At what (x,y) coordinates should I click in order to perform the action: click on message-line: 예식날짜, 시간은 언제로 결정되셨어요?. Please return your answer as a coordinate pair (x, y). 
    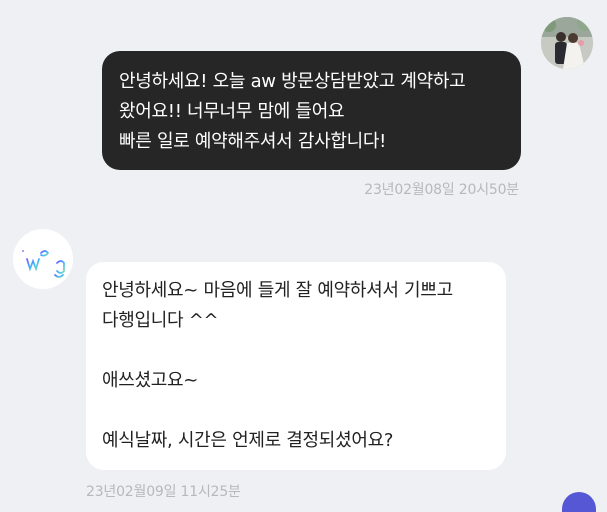
    Looking at the image, I should click on (248, 440).